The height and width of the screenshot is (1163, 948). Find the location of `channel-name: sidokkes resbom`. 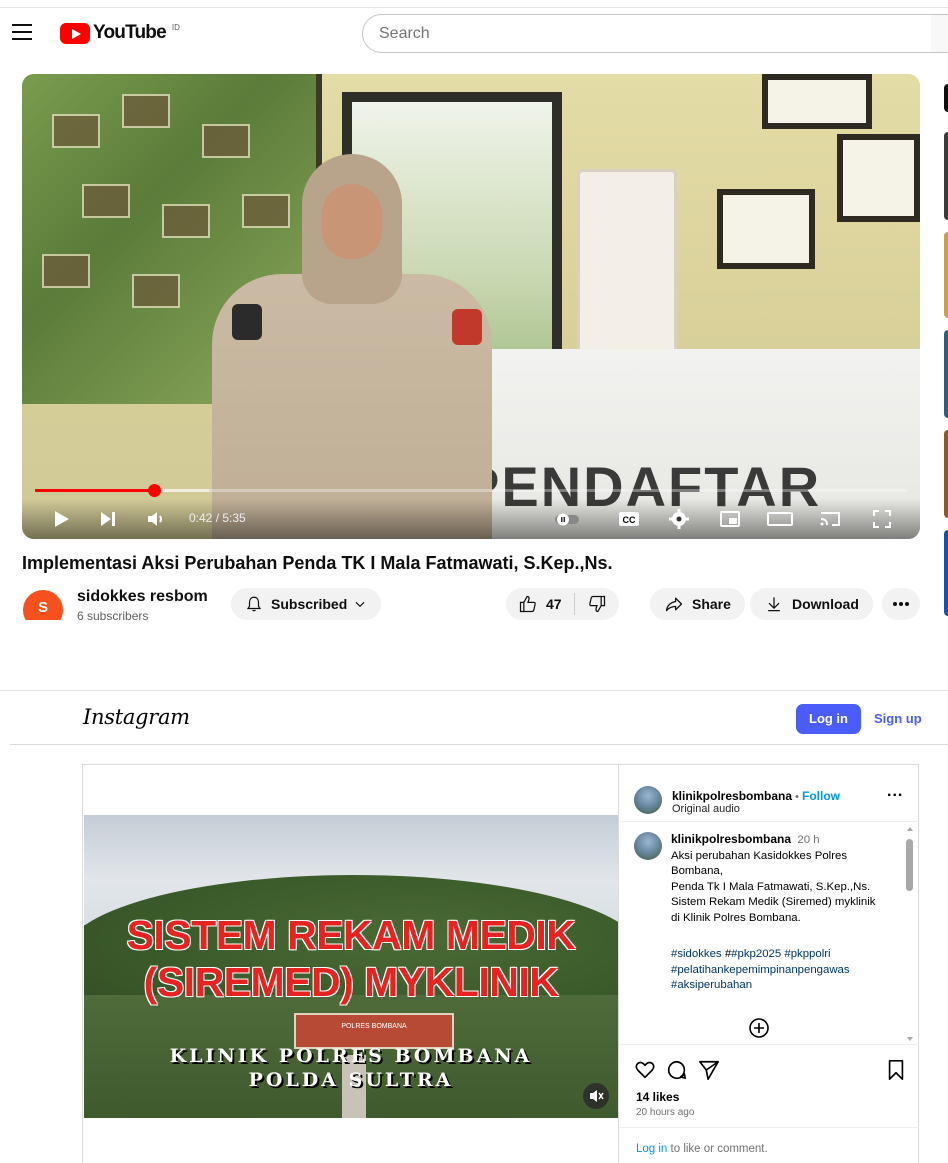

channel-name: sidokkes resbom is located at coordinates (142, 597).